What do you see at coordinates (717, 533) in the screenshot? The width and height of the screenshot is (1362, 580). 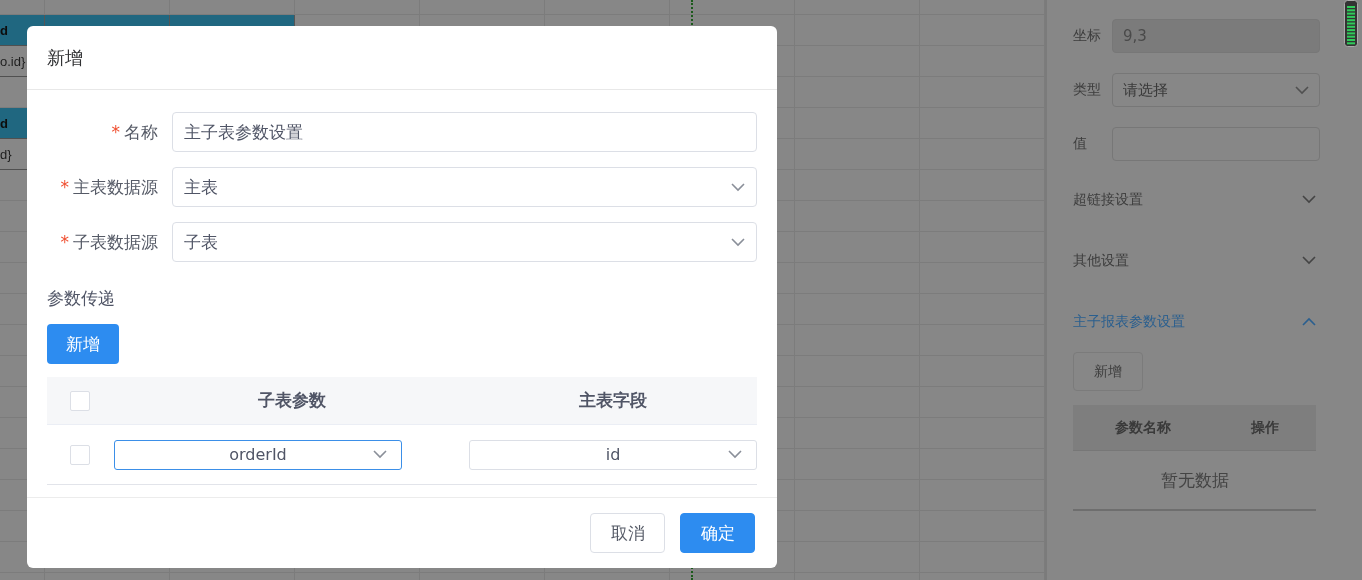 I see `confirm-button: 确定` at bounding box center [717, 533].